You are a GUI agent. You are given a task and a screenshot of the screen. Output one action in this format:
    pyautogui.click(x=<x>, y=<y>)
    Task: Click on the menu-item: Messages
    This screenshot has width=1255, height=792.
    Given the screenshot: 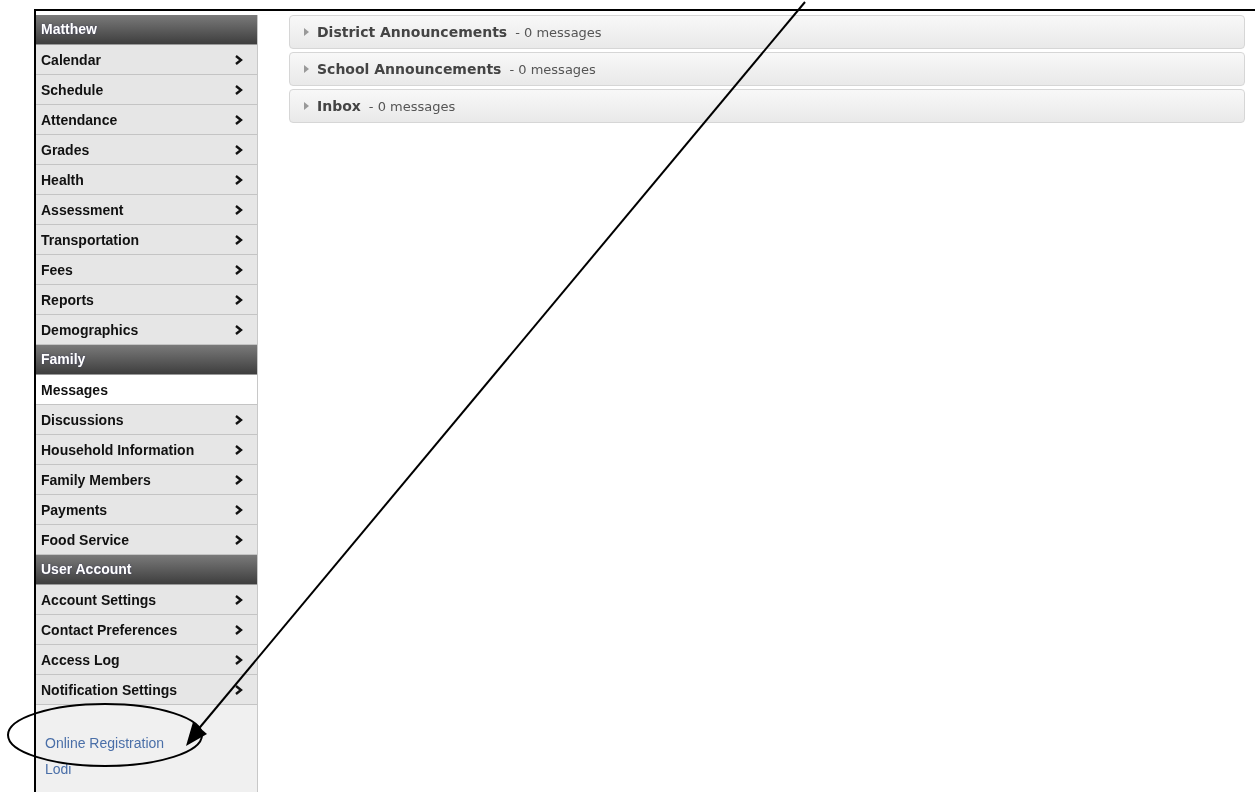 What is the action you would take?
    pyautogui.click(x=146, y=390)
    